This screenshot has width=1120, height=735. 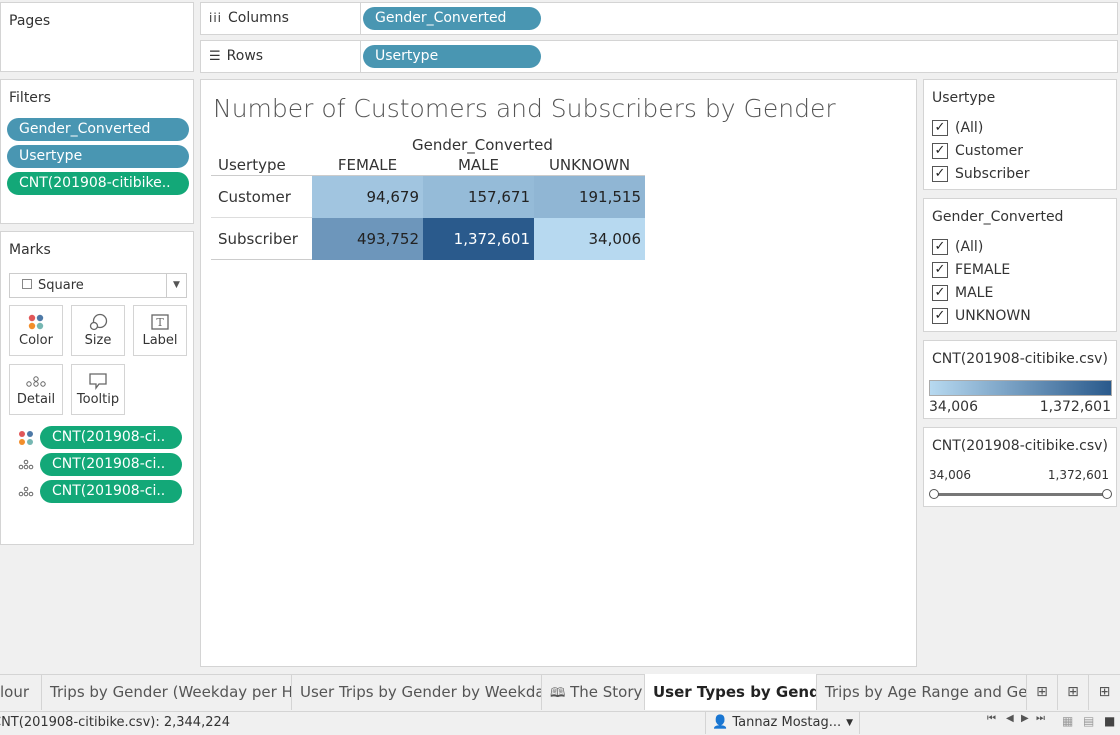 What do you see at coordinates (977, 151) in the screenshot?
I see `usertype-option-customer: ✓ Customer` at bounding box center [977, 151].